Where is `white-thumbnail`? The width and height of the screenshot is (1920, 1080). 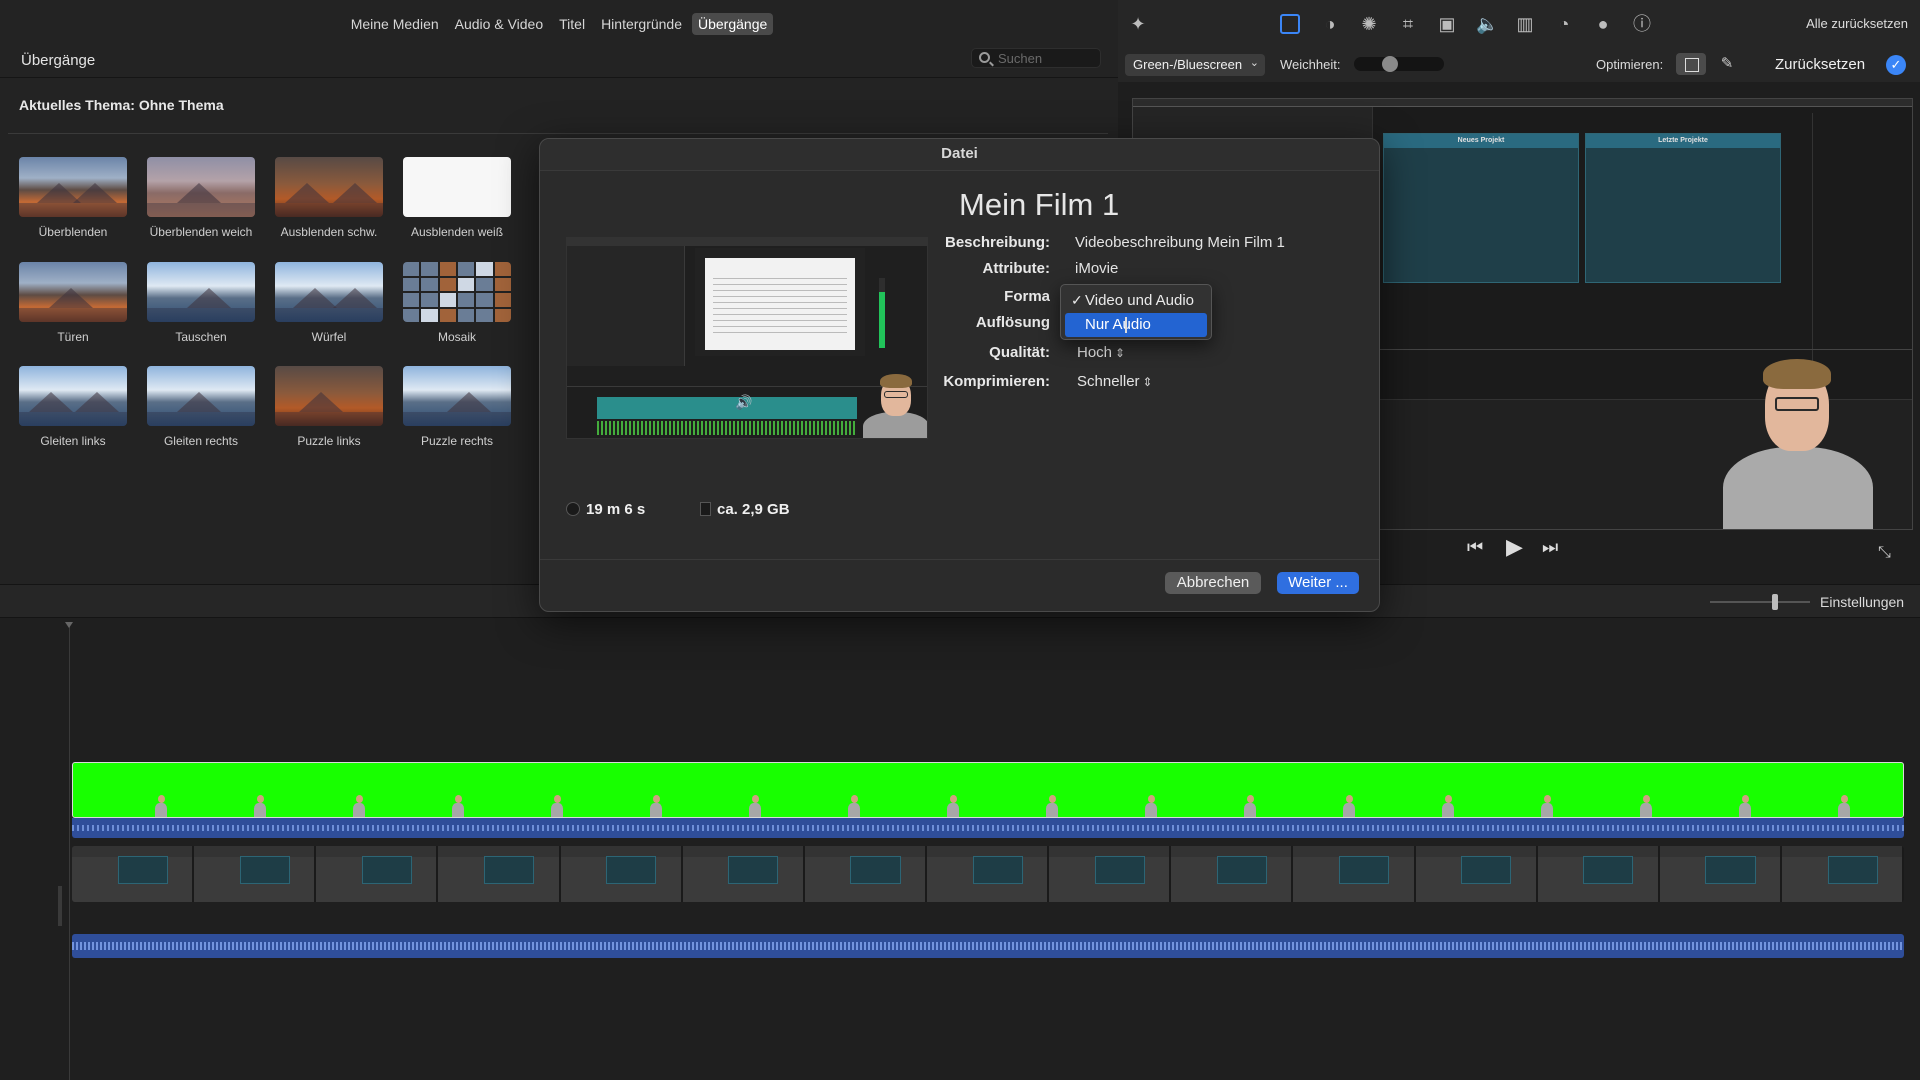 white-thumbnail is located at coordinates (457, 187).